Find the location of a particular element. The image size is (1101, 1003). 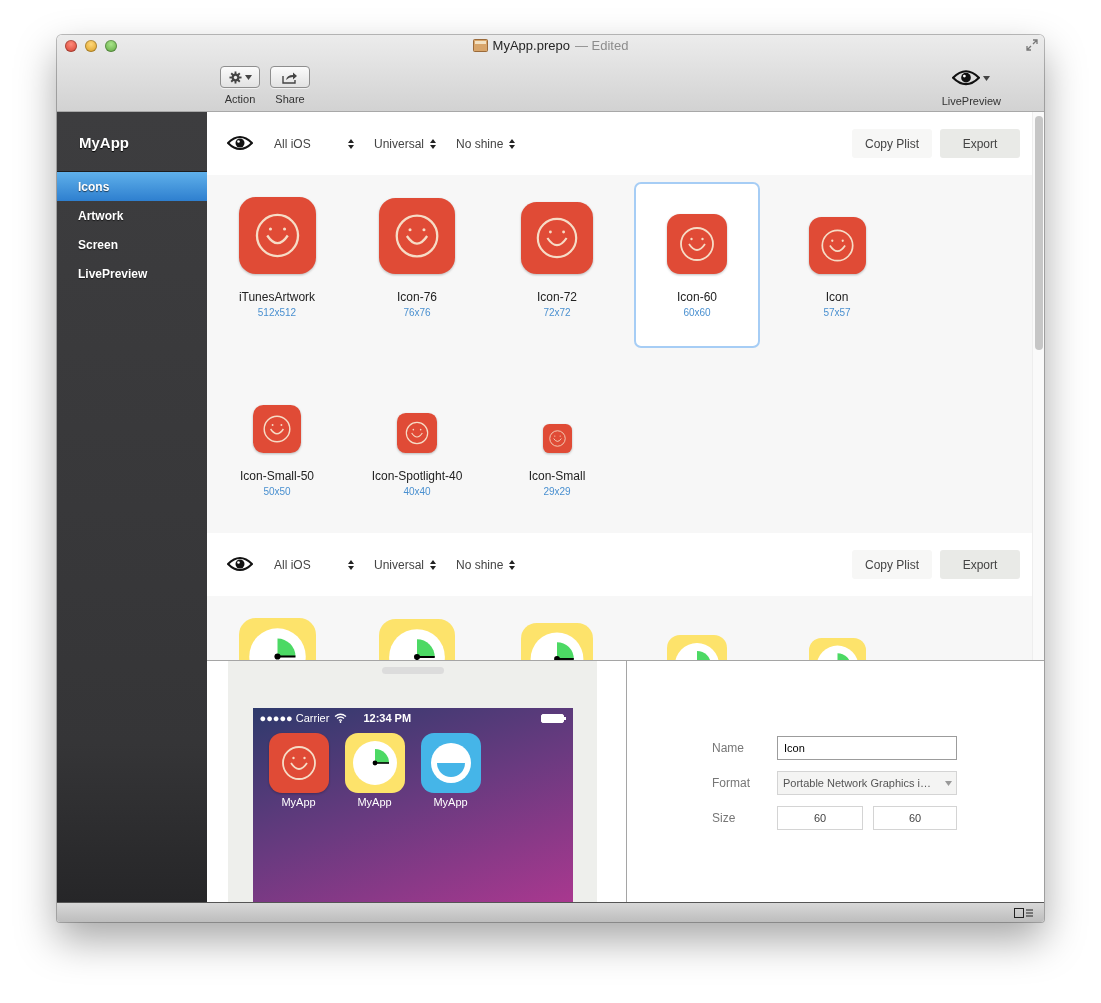

icon-dimensions: 50x50 is located at coordinates (277, 491).